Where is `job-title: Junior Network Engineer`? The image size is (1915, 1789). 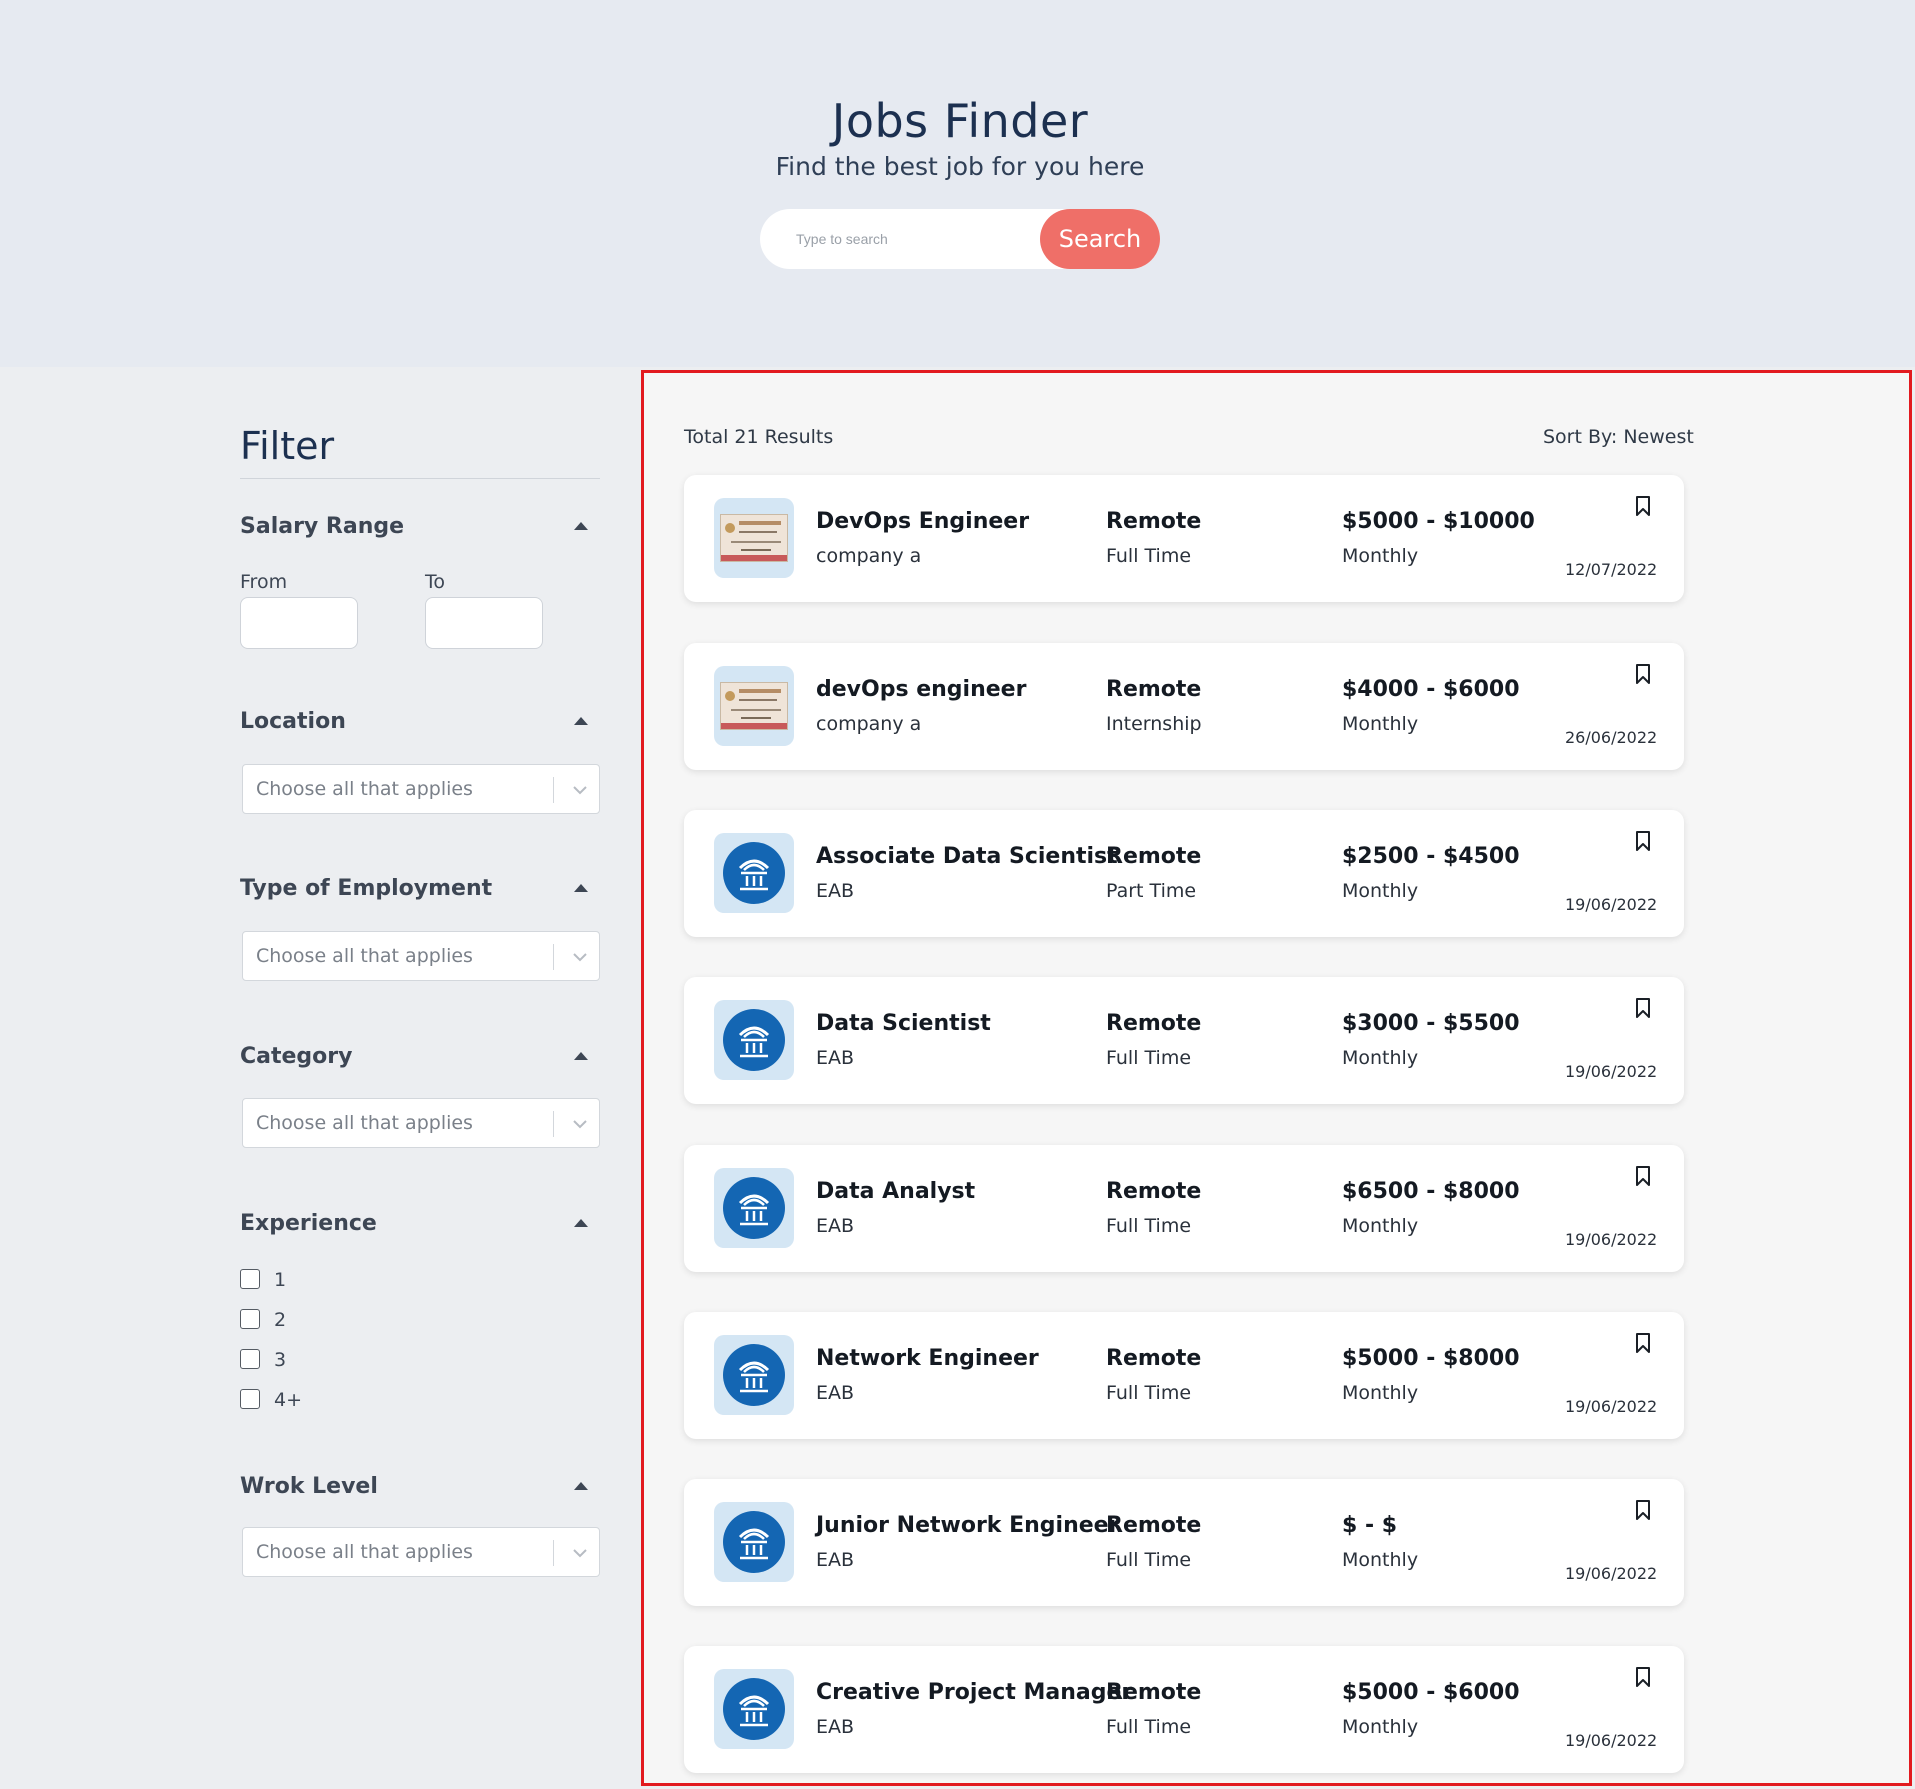 job-title: Junior Network Engineer is located at coordinates (967, 1525).